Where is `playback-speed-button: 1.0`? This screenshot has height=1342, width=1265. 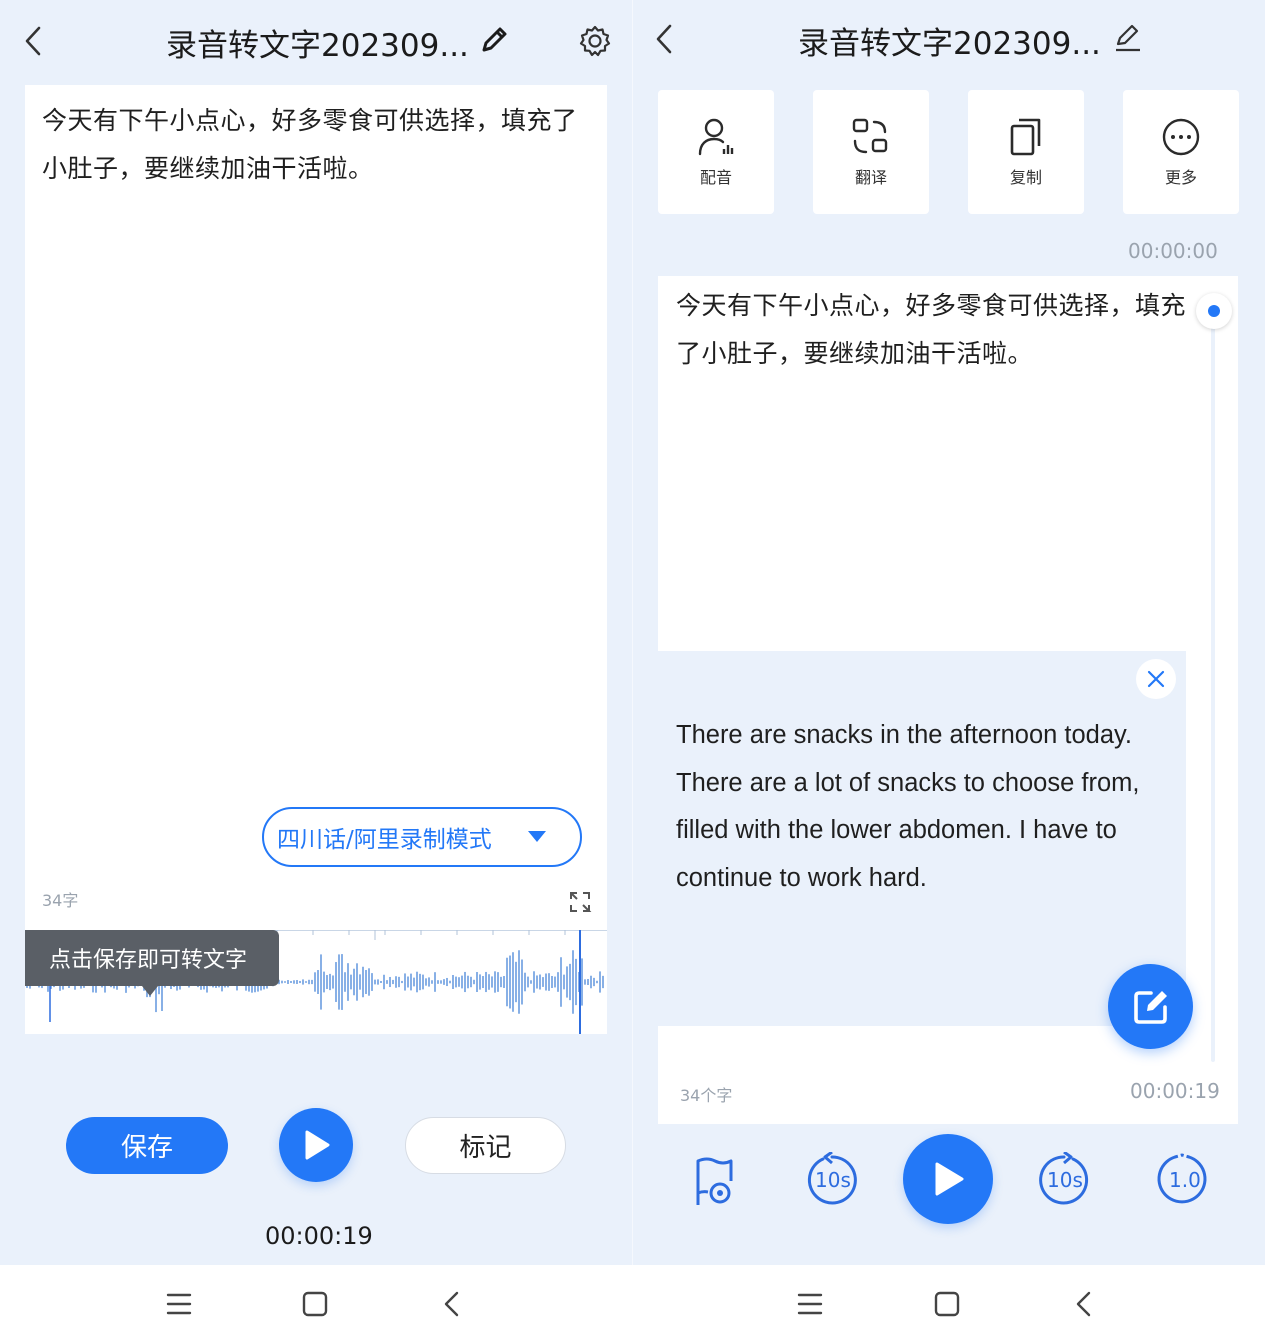
playback-speed-button: 1.0 is located at coordinates (1182, 1180).